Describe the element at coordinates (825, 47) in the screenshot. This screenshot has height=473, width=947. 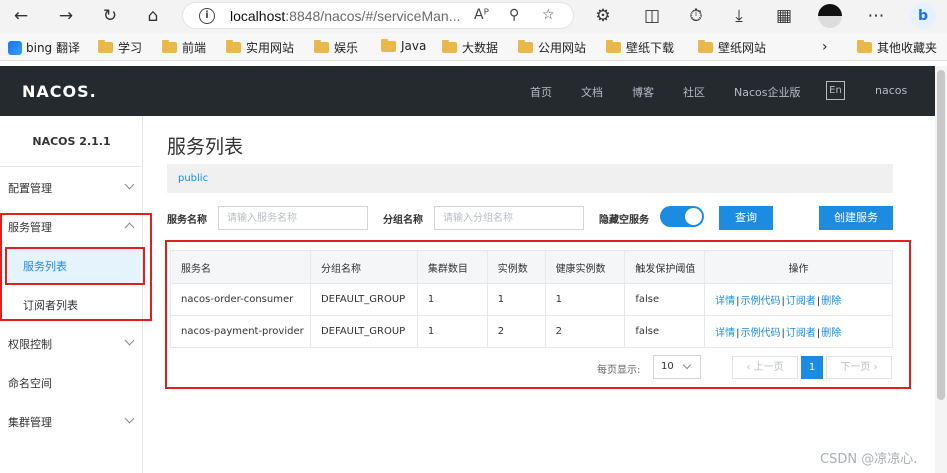
I see `bookmarks-overflow-icon: ›` at that location.